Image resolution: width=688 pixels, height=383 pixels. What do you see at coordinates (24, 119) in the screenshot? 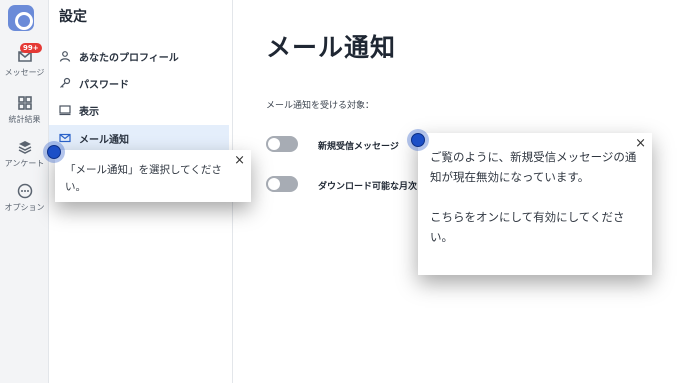
I see `rail-label-stats: 統計結果` at bounding box center [24, 119].